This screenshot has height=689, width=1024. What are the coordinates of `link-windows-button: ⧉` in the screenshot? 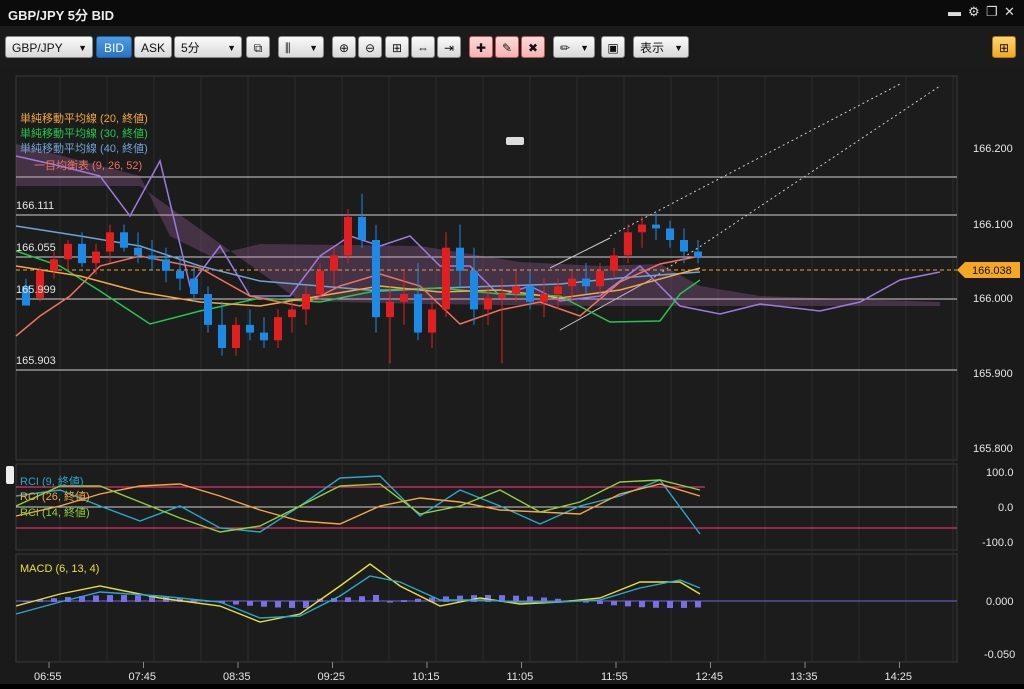 It's located at (258, 47).